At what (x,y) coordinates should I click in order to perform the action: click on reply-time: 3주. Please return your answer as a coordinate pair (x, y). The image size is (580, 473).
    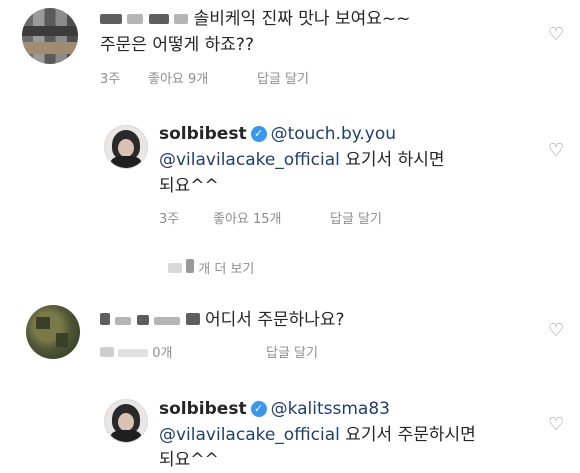
    Looking at the image, I should click on (169, 219).